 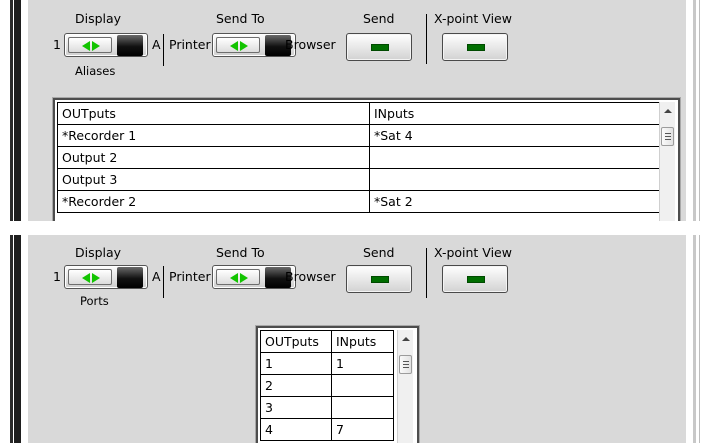 I want to click on routing-table: OUTputs INputs 1 1 2 3 4 7, so click(x=337, y=384).